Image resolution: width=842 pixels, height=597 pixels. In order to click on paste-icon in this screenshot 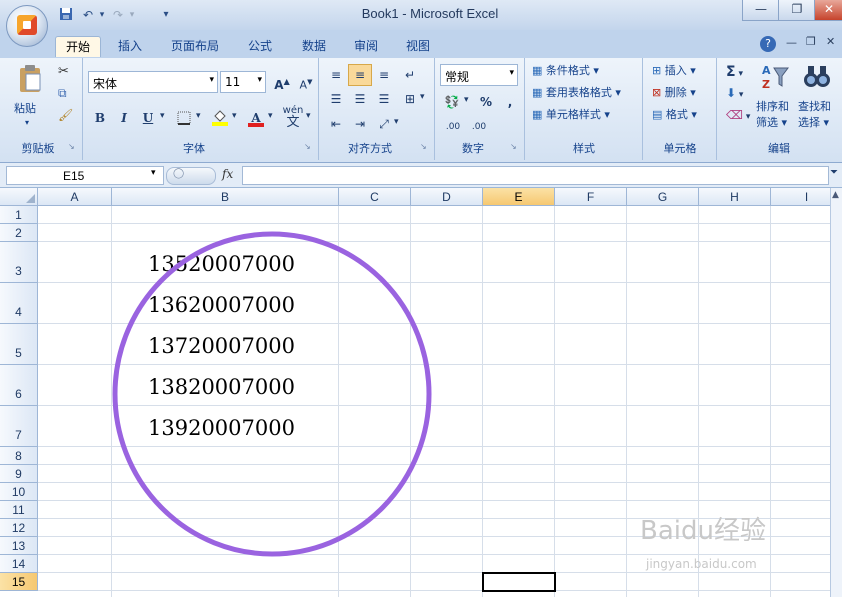, I will do `click(30, 78)`.